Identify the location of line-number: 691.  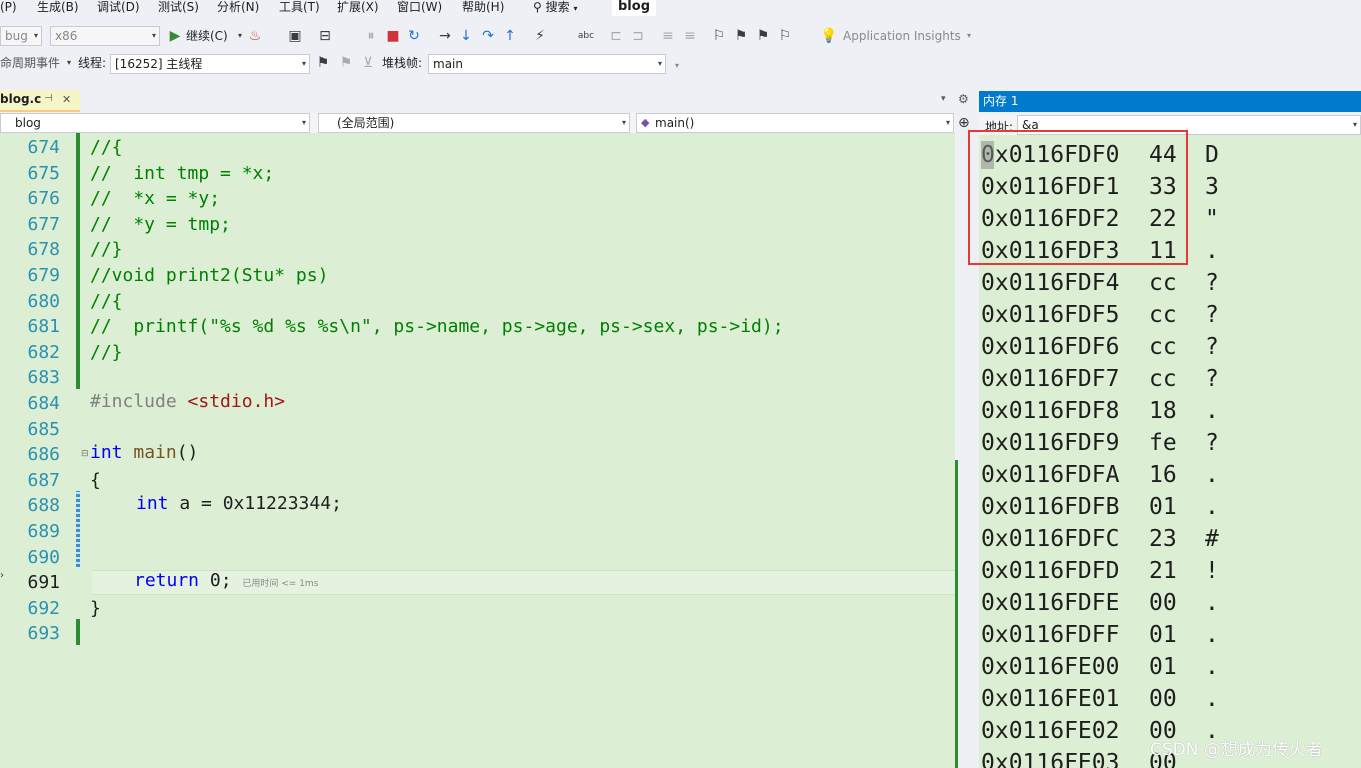
(43, 583).